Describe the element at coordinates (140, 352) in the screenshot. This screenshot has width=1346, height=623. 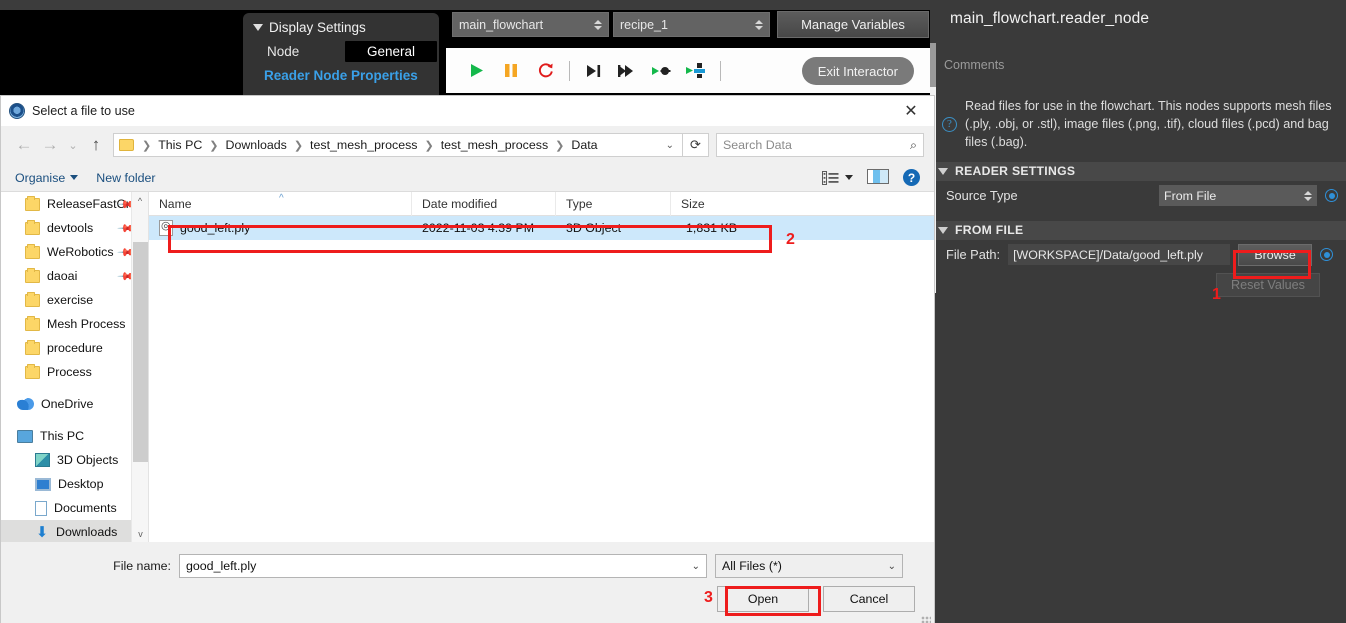
I see `nav-pane-scroll-thumb` at that location.